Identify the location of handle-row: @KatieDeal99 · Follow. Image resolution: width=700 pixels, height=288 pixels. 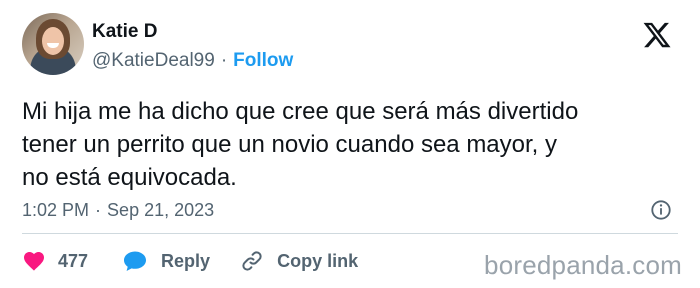
(192, 61).